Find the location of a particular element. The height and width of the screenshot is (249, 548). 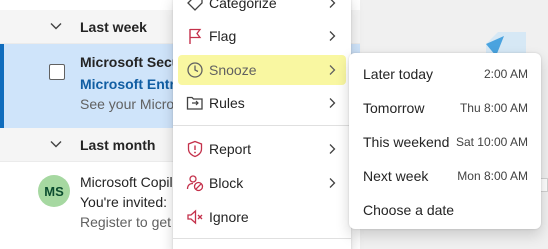

snooze-option-time: 2:00 AM is located at coordinates (505, 74).